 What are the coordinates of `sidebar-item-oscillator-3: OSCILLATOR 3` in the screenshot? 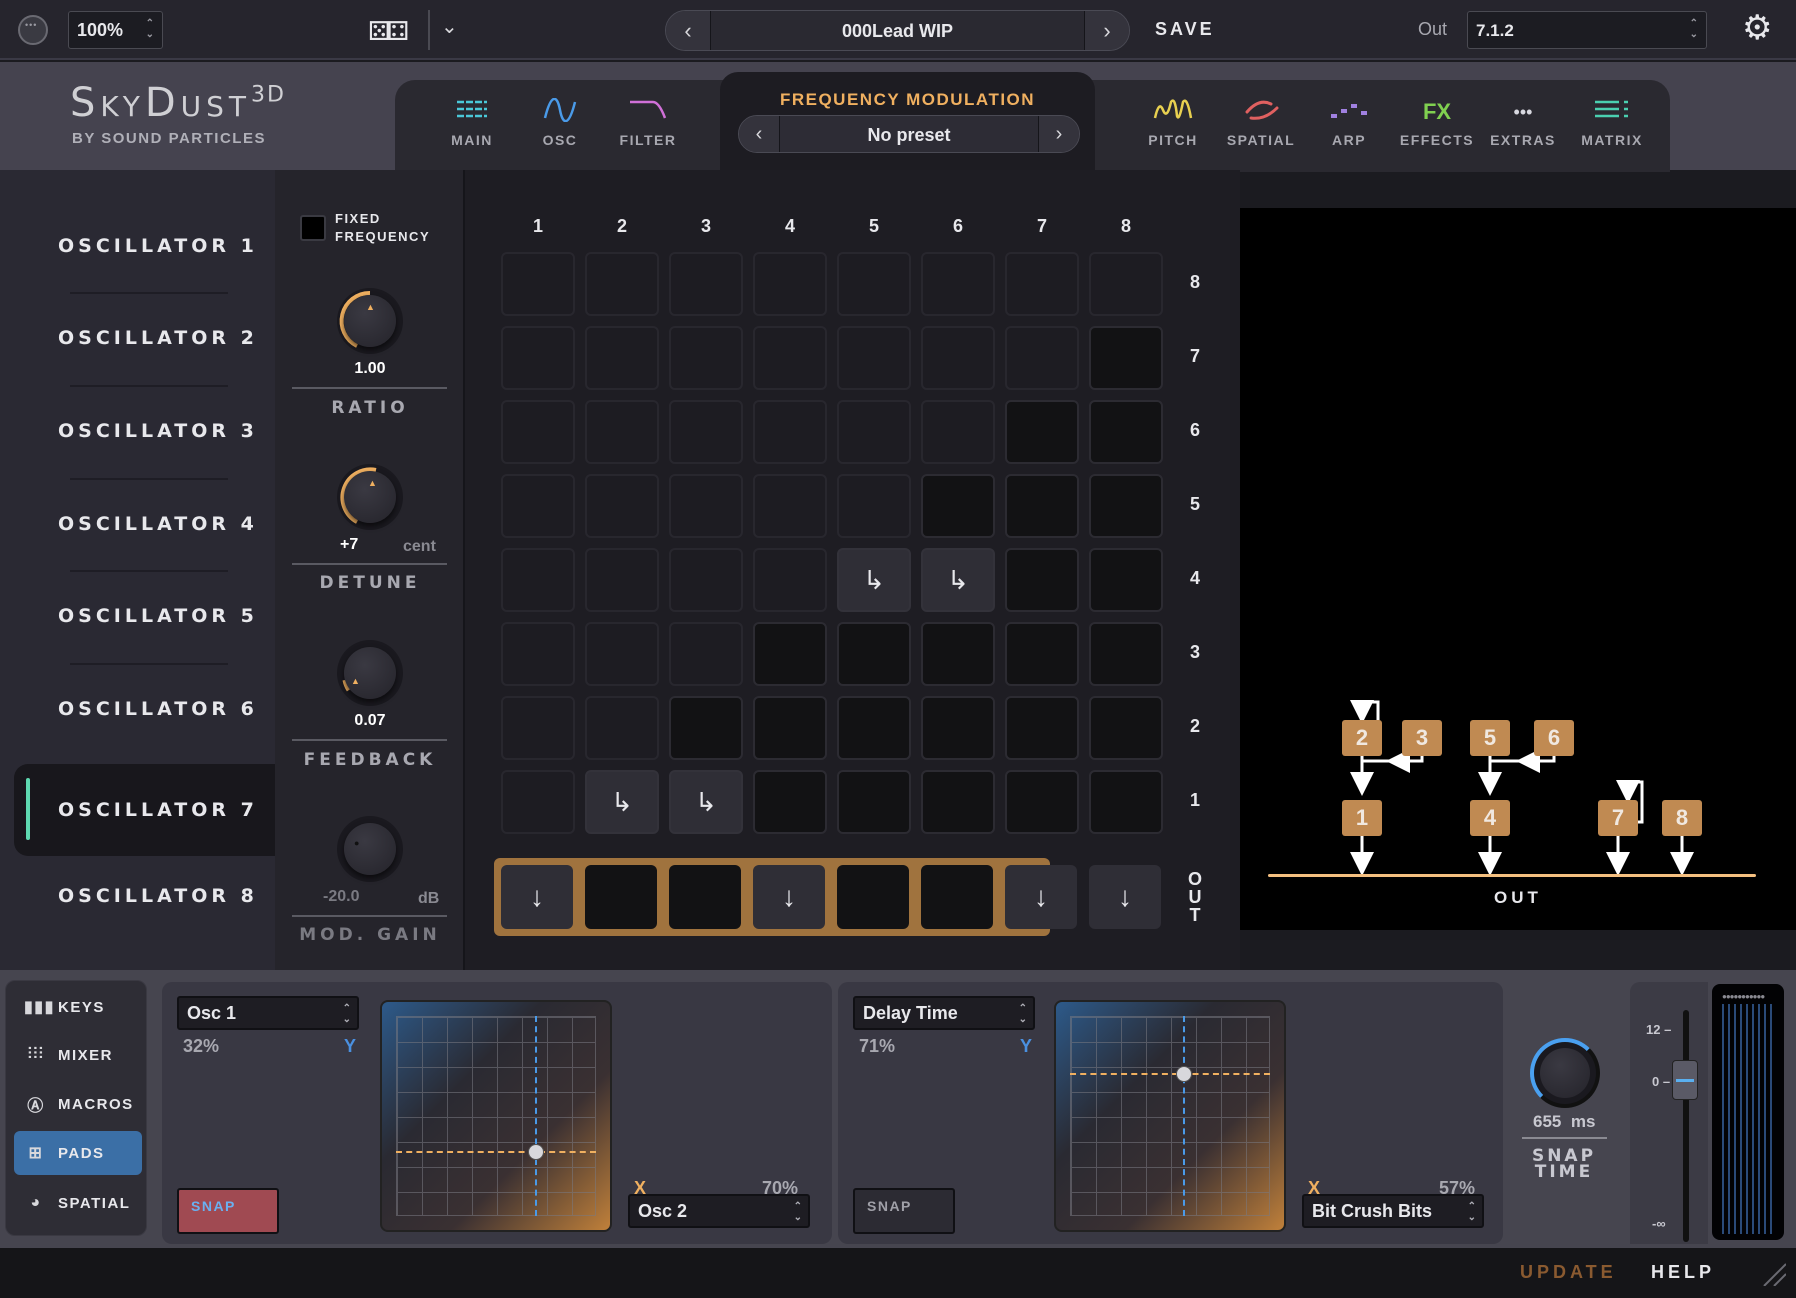 It's located at (137, 431).